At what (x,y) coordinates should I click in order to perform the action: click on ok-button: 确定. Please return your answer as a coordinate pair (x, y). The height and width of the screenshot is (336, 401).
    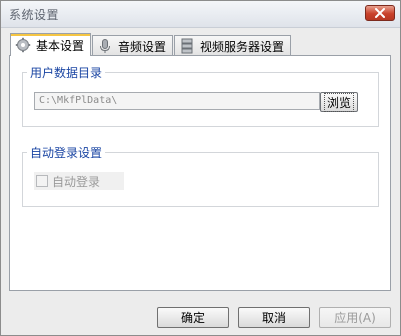
    Looking at the image, I should click on (193, 317).